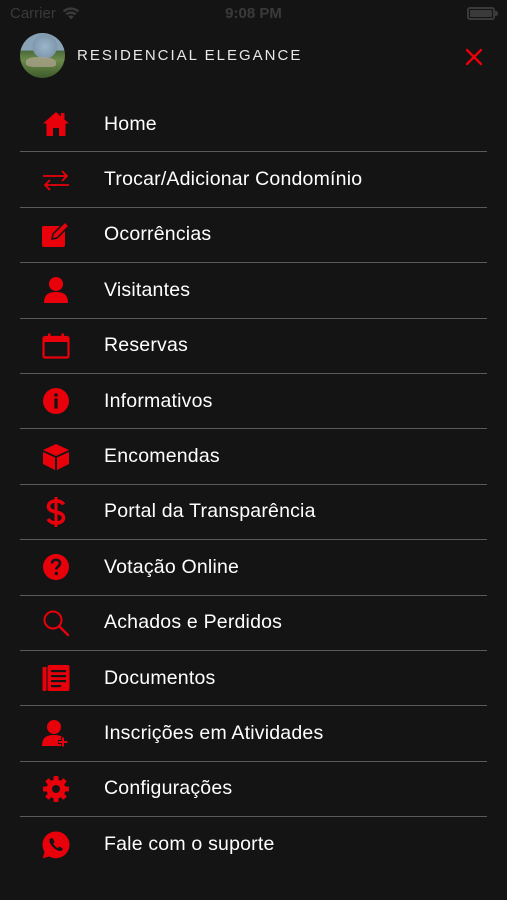 This screenshot has width=507, height=900. What do you see at coordinates (147, 289) in the screenshot?
I see `menu-item-label: Visitantes` at bounding box center [147, 289].